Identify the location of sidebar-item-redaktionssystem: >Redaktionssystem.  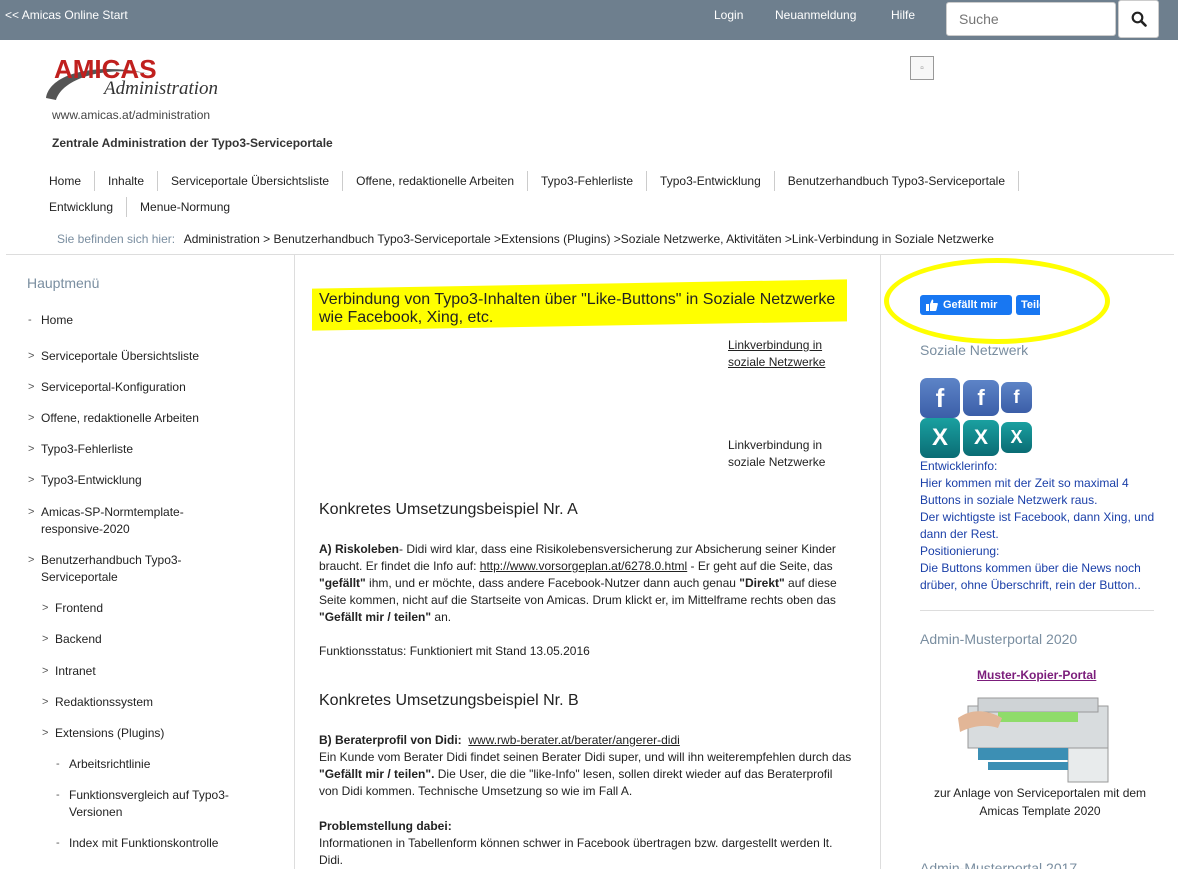
(104, 702).